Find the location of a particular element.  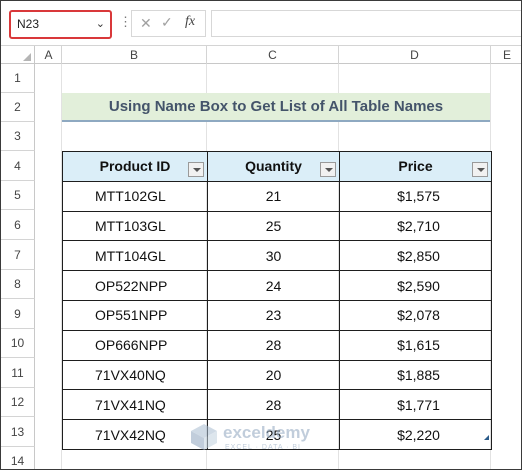

formula-buttons: ✕ ✓ fx is located at coordinates (168, 23).